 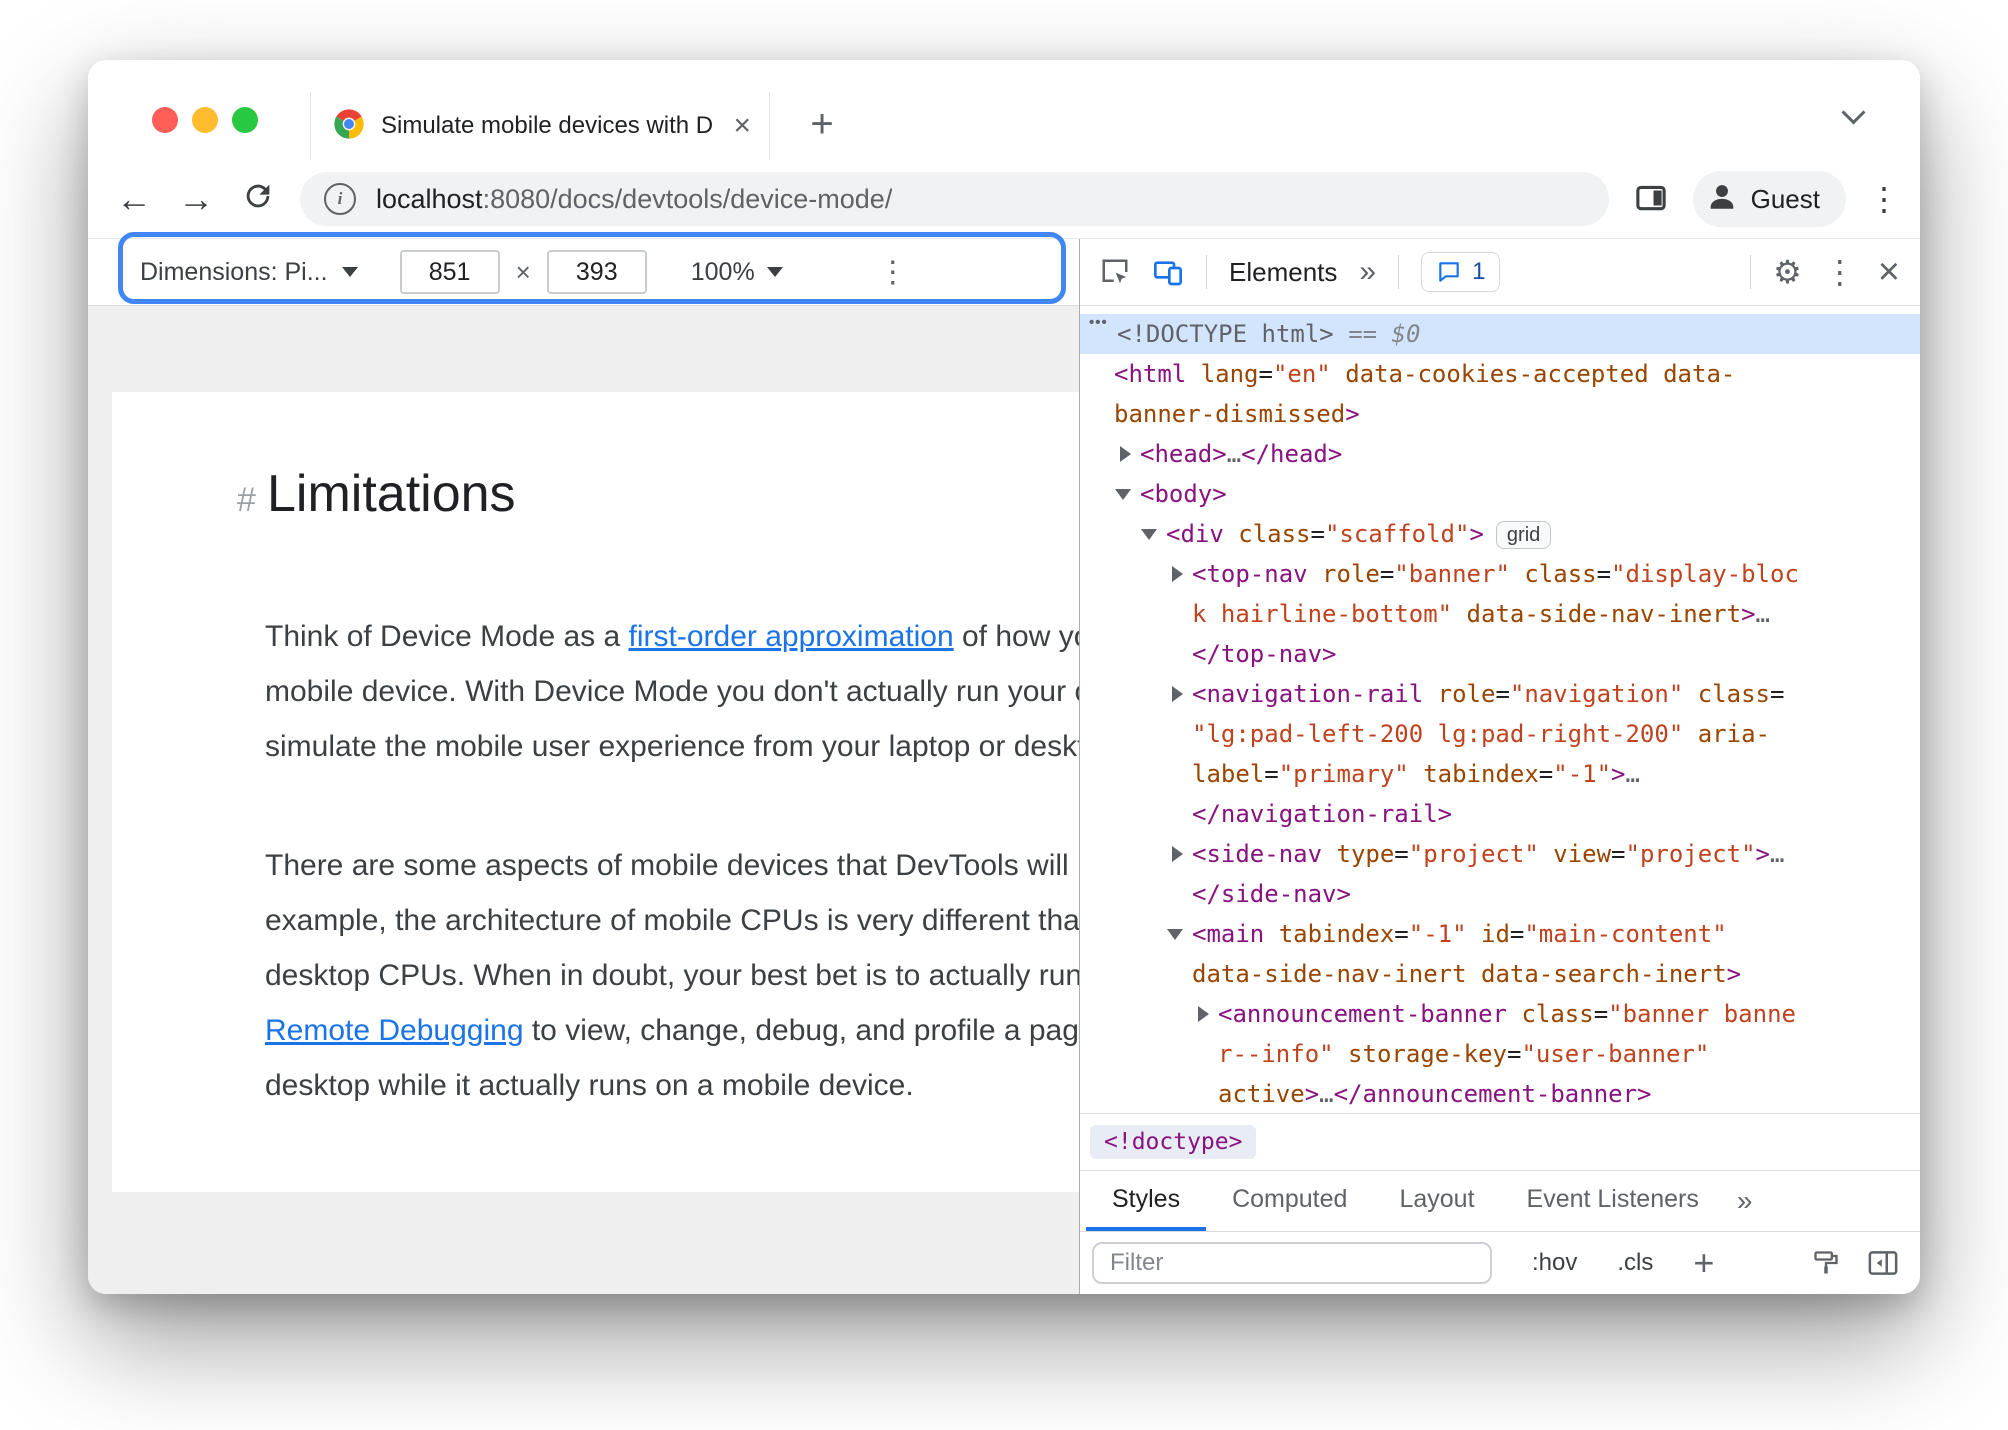 I want to click on code-token: >, so click(x=1762, y=854).